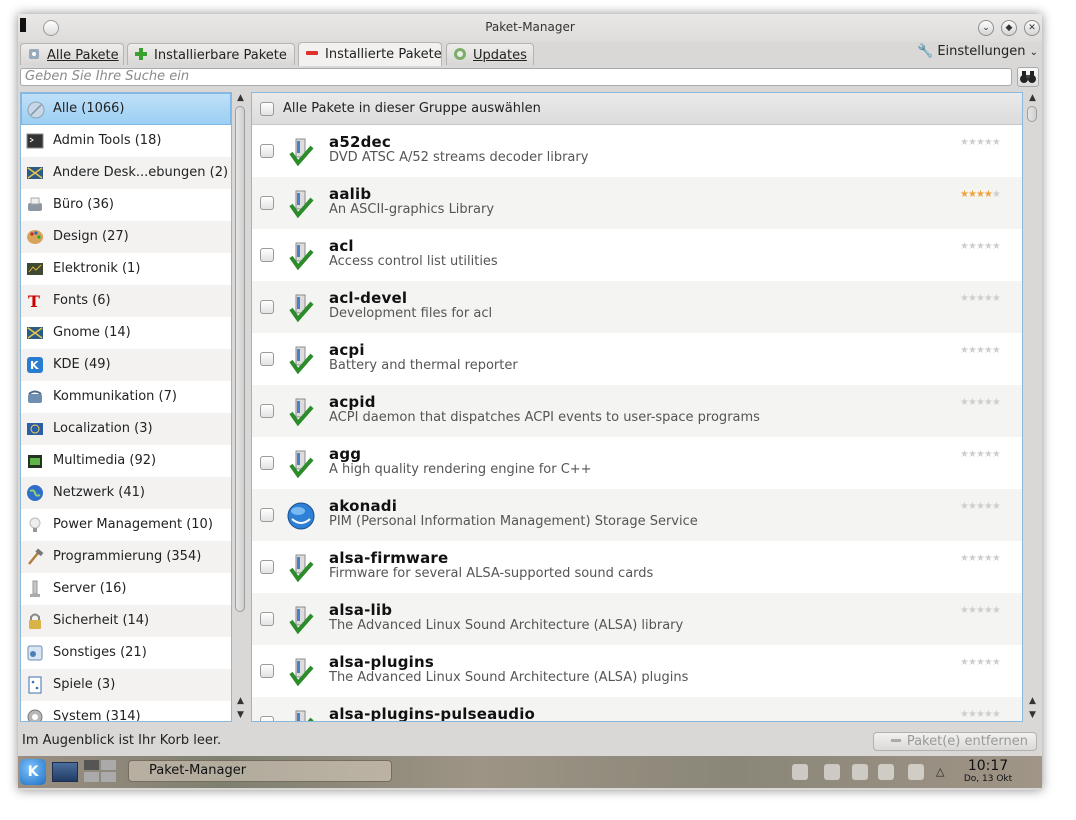 The image size is (1076, 820). What do you see at coordinates (33, 772) in the screenshot?
I see `kde-menu-button: K` at bounding box center [33, 772].